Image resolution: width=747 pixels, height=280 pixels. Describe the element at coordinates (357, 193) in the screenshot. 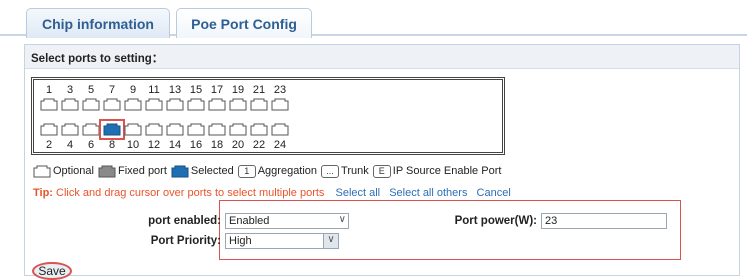

I see `select-all-link: Select all` at that location.